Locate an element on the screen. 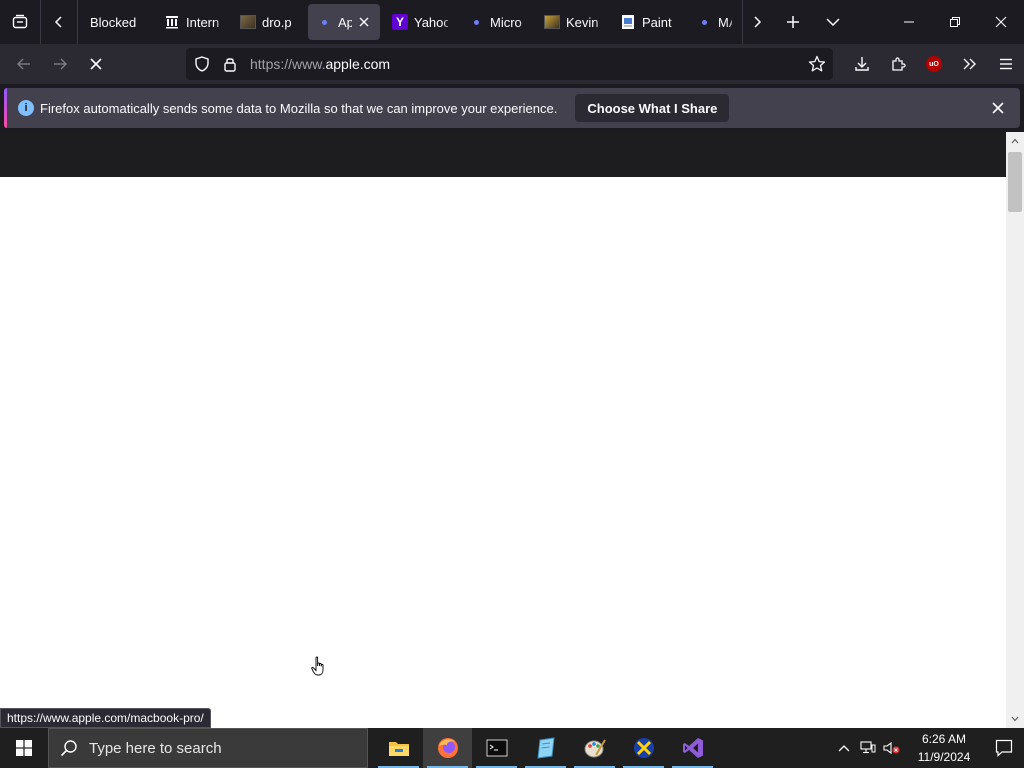 The image size is (1024, 768). firefox-view-button is located at coordinates (20, 22).